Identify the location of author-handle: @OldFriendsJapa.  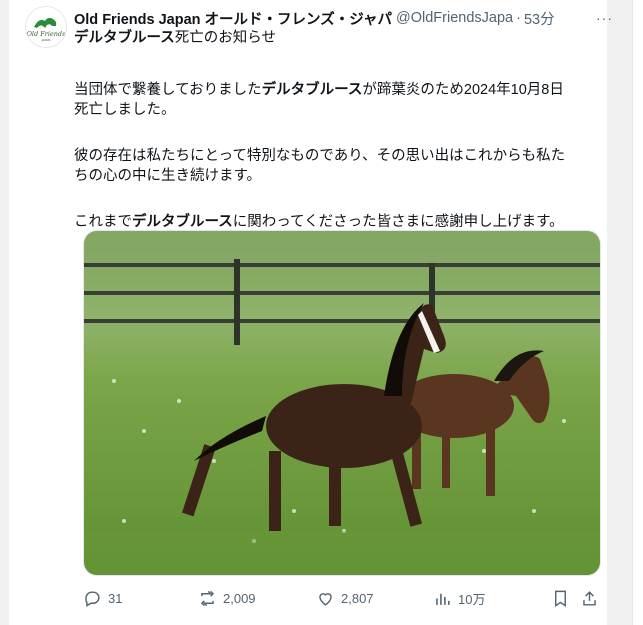
(454, 18).